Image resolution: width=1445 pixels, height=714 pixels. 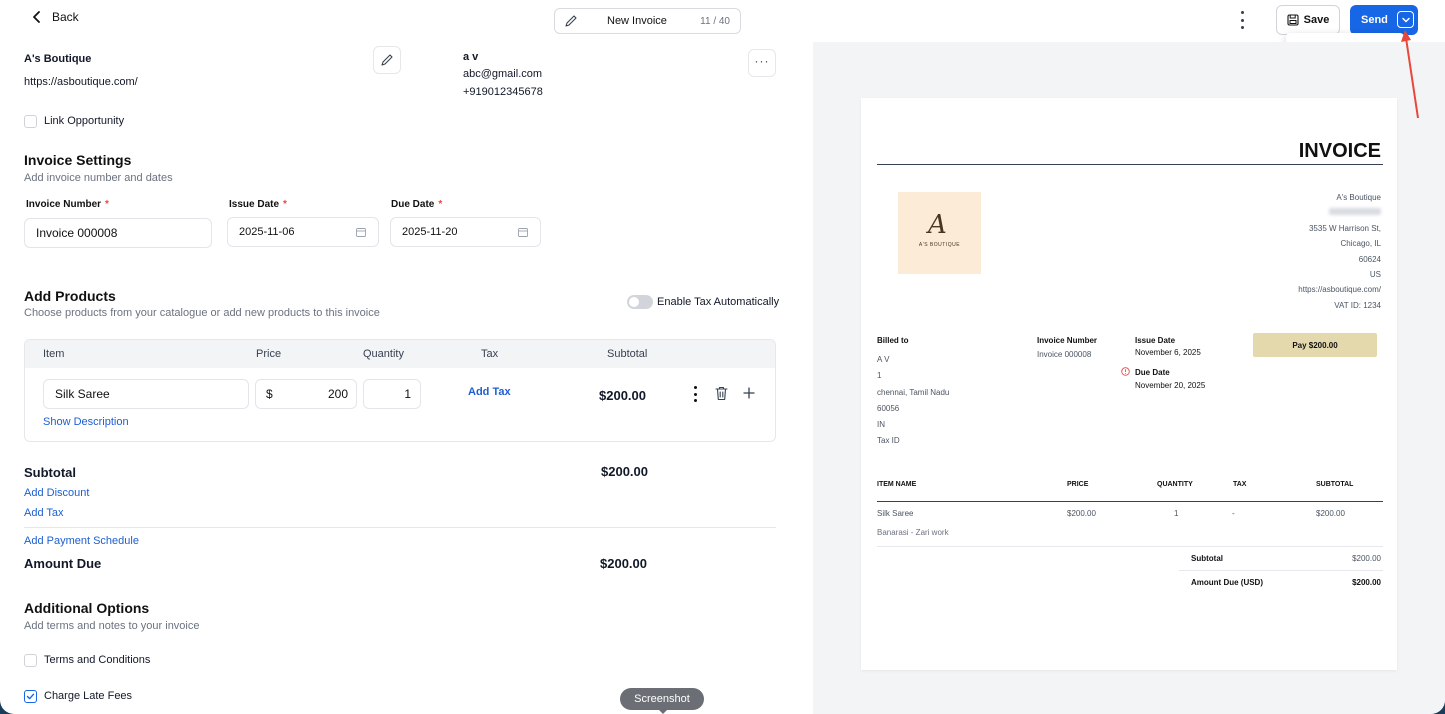 I want to click on invoice-number-label: Invoice Number *, so click(x=67, y=204).